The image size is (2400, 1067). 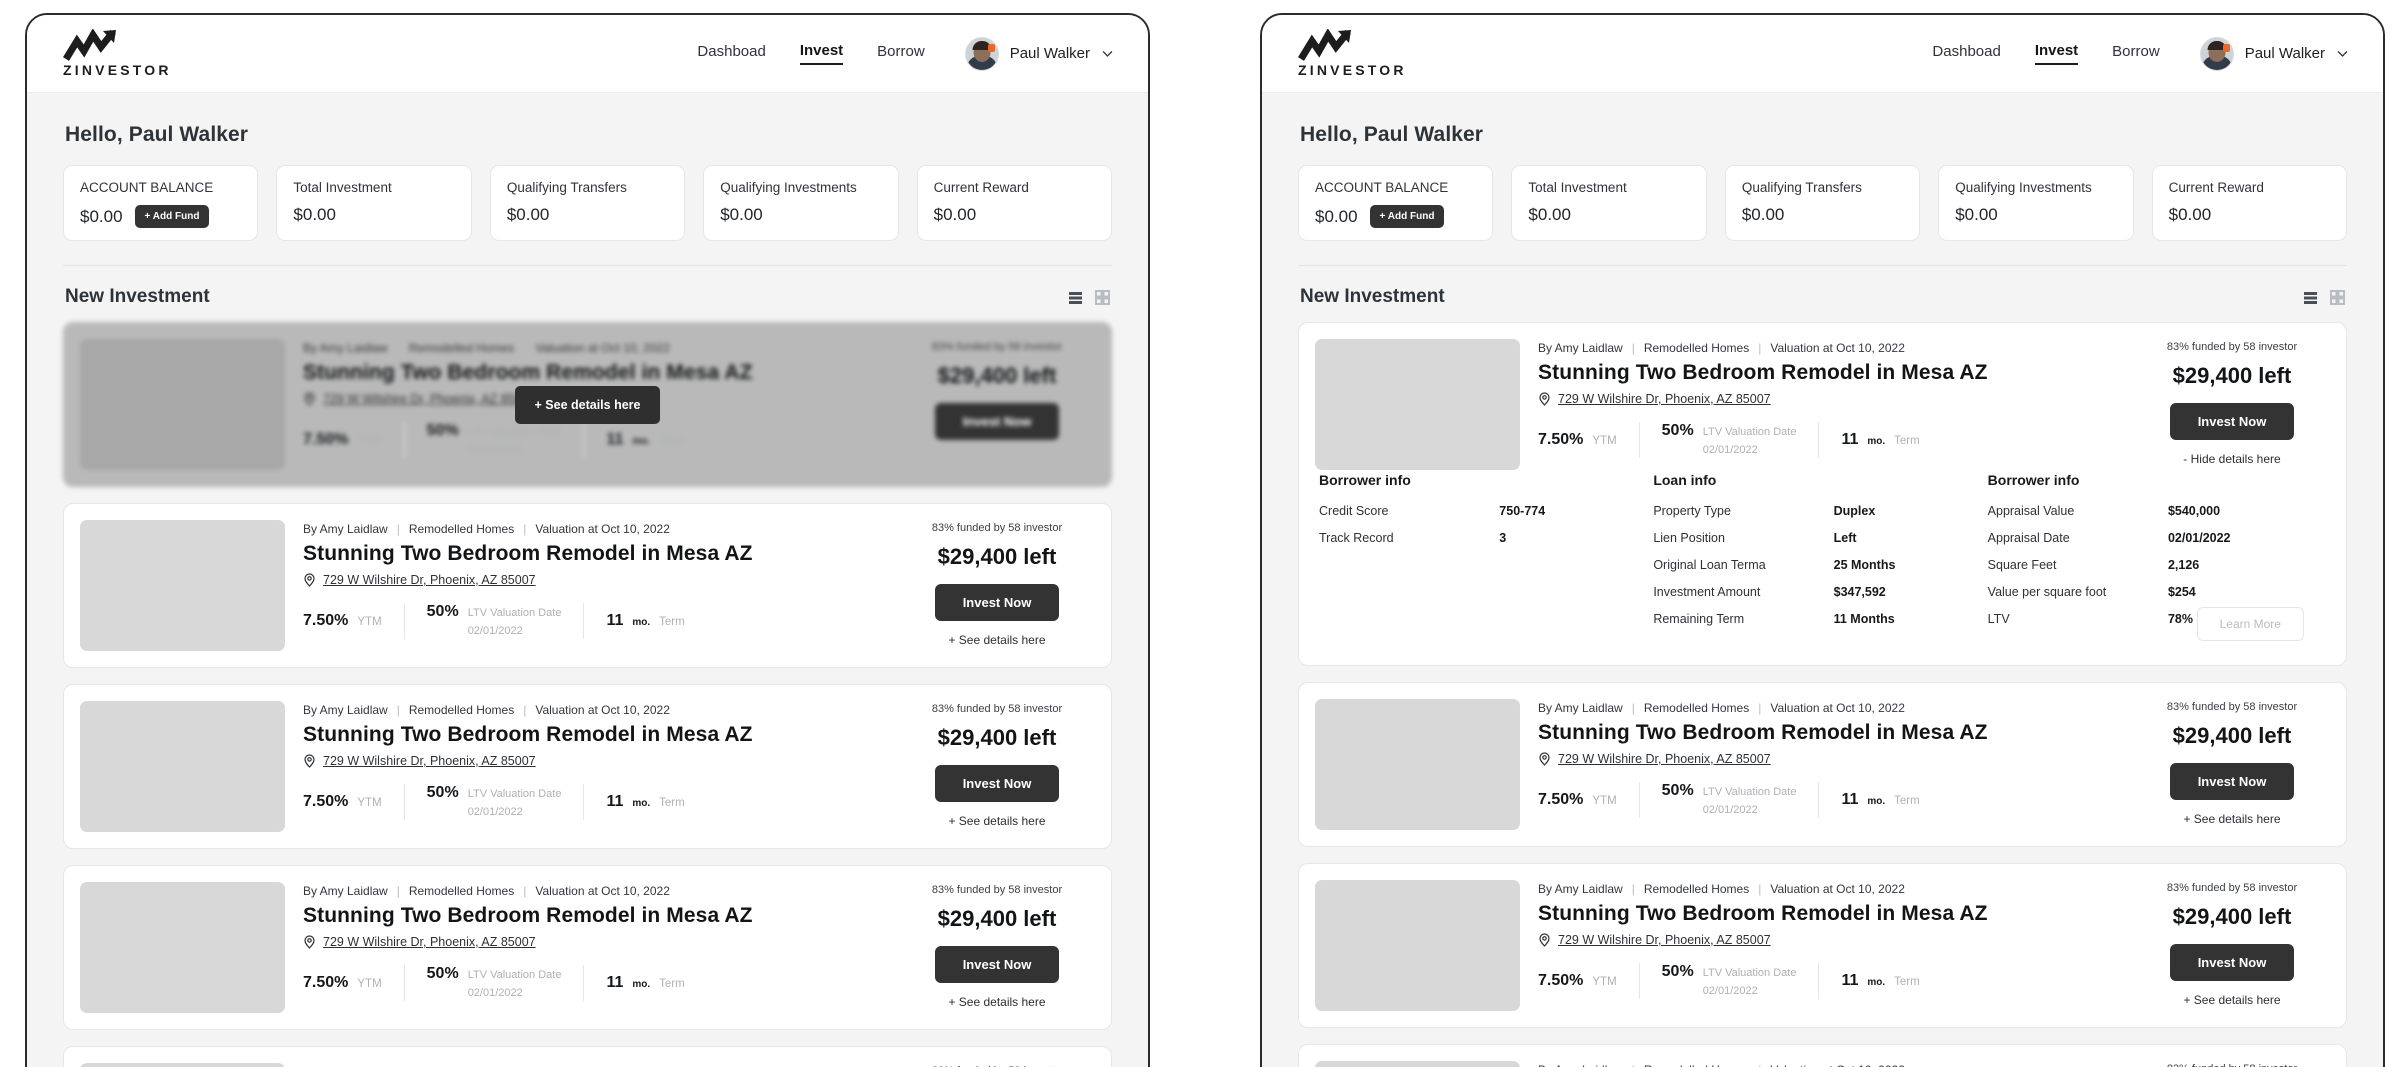 I want to click on section-header: New Investment, so click(x=1822, y=297).